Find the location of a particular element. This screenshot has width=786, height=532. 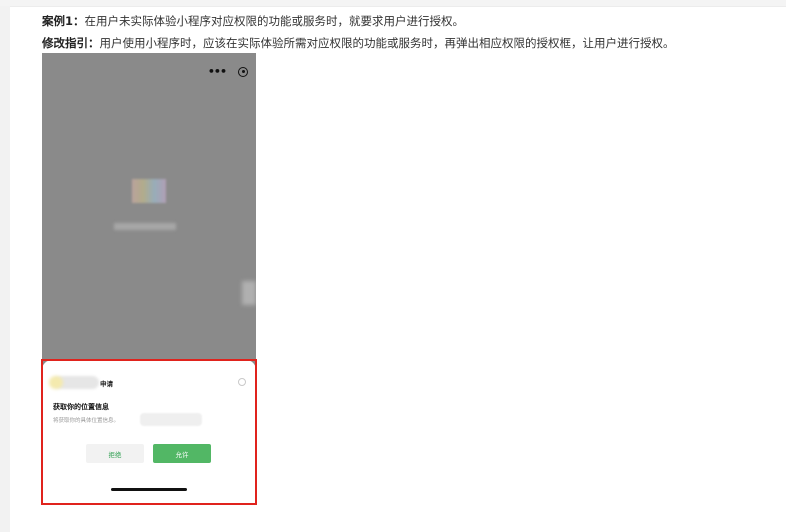

home-indicator is located at coordinates (149, 489).